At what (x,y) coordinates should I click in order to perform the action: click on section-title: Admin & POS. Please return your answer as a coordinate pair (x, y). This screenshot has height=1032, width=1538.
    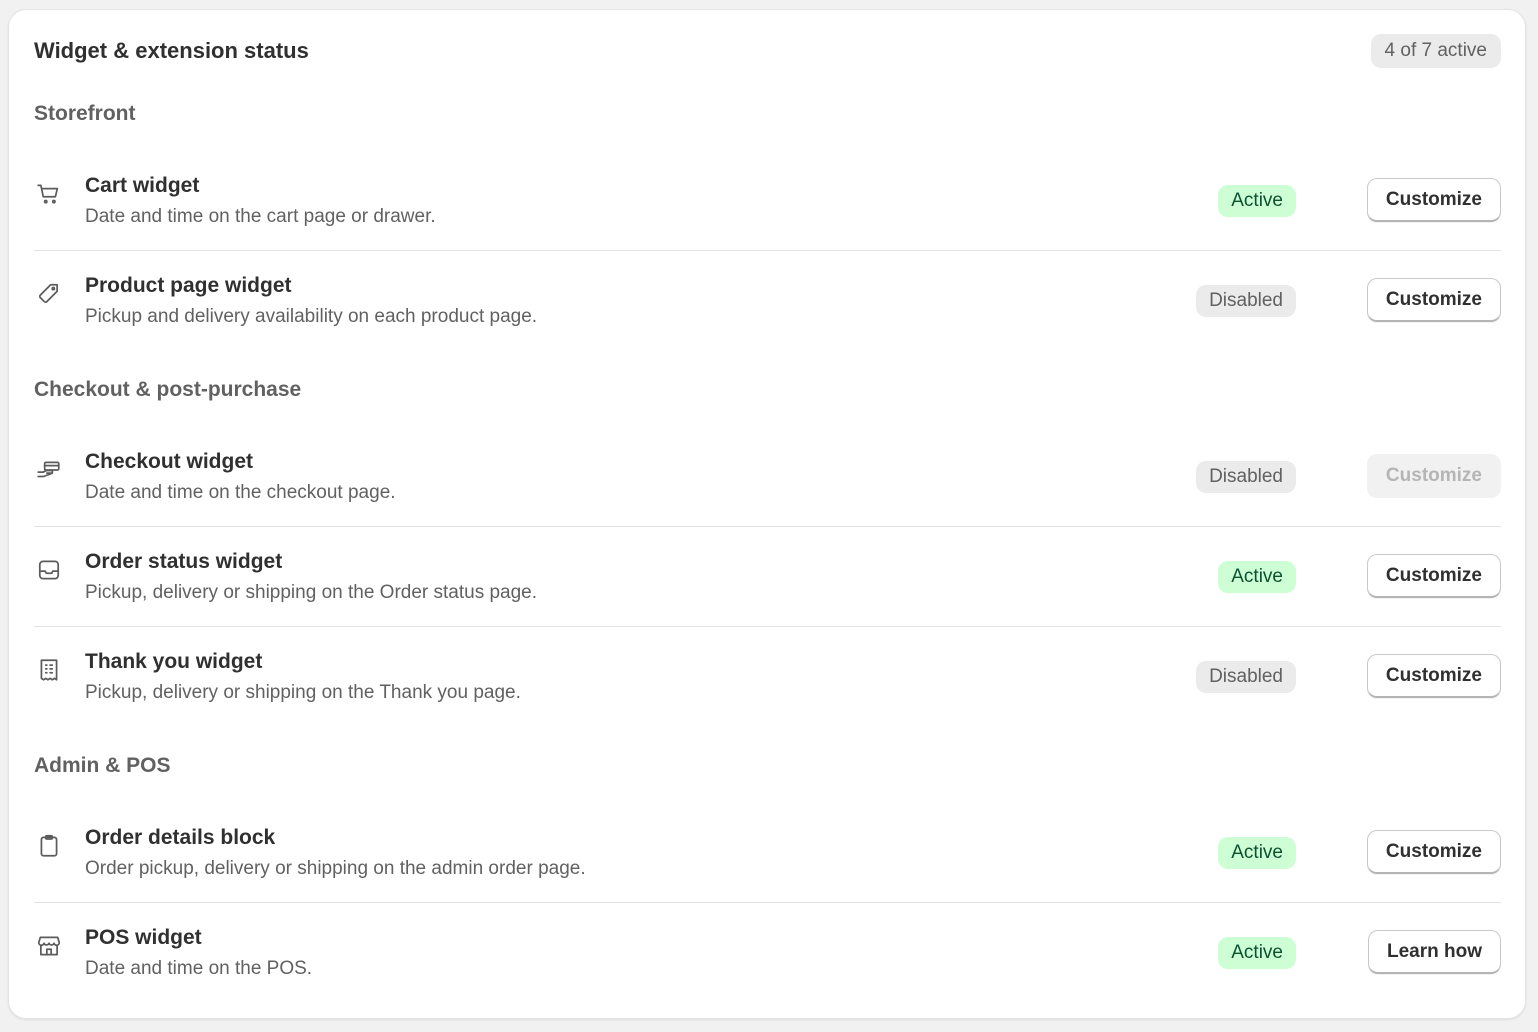
    Looking at the image, I should click on (102, 765).